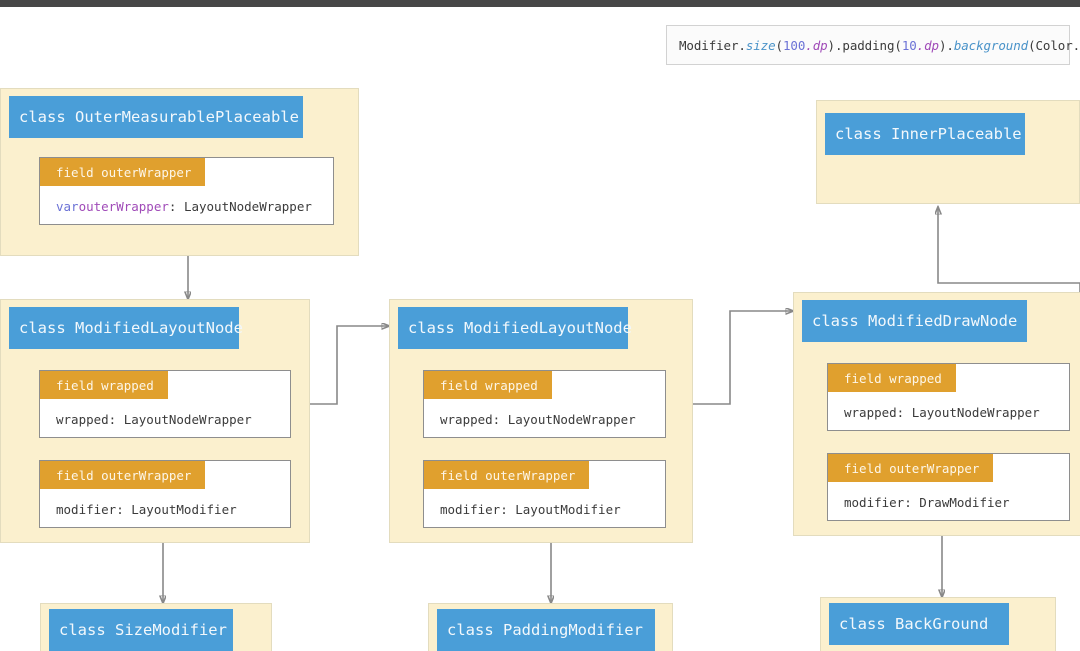 This screenshot has height=651, width=1080. I want to click on field-body-size-wrapped: wrapped: LayoutNodeWrapper, so click(154, 419).